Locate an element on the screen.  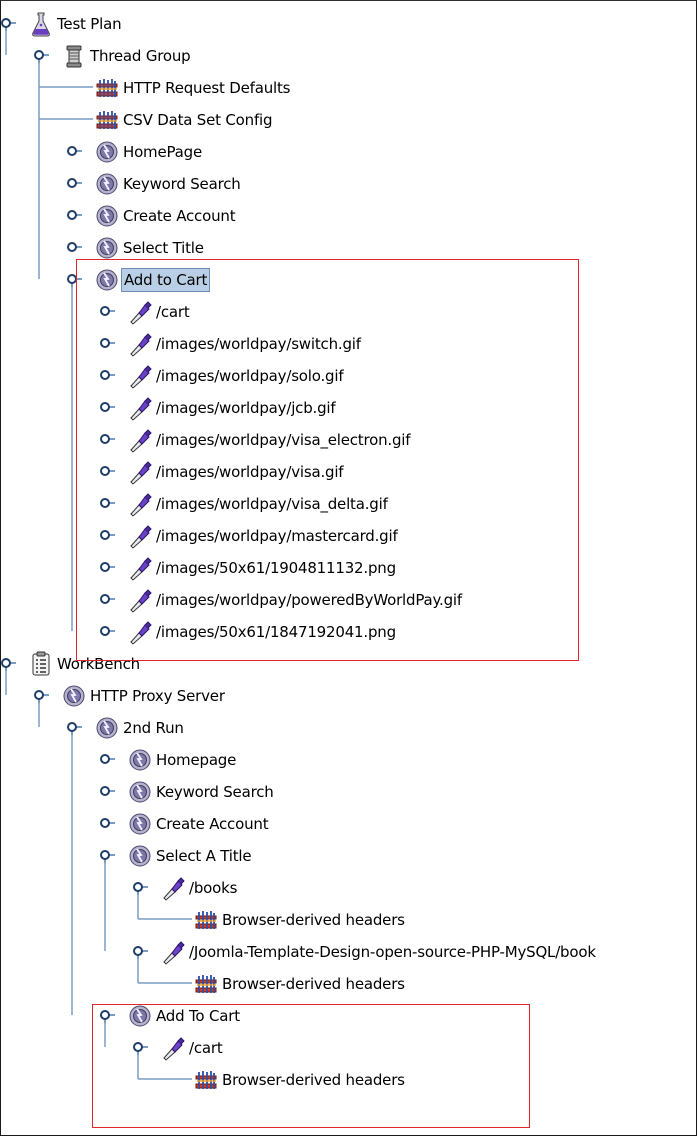
tree-node-label: /images/50x61/1904811132.png is located at coordinates (276, 568).